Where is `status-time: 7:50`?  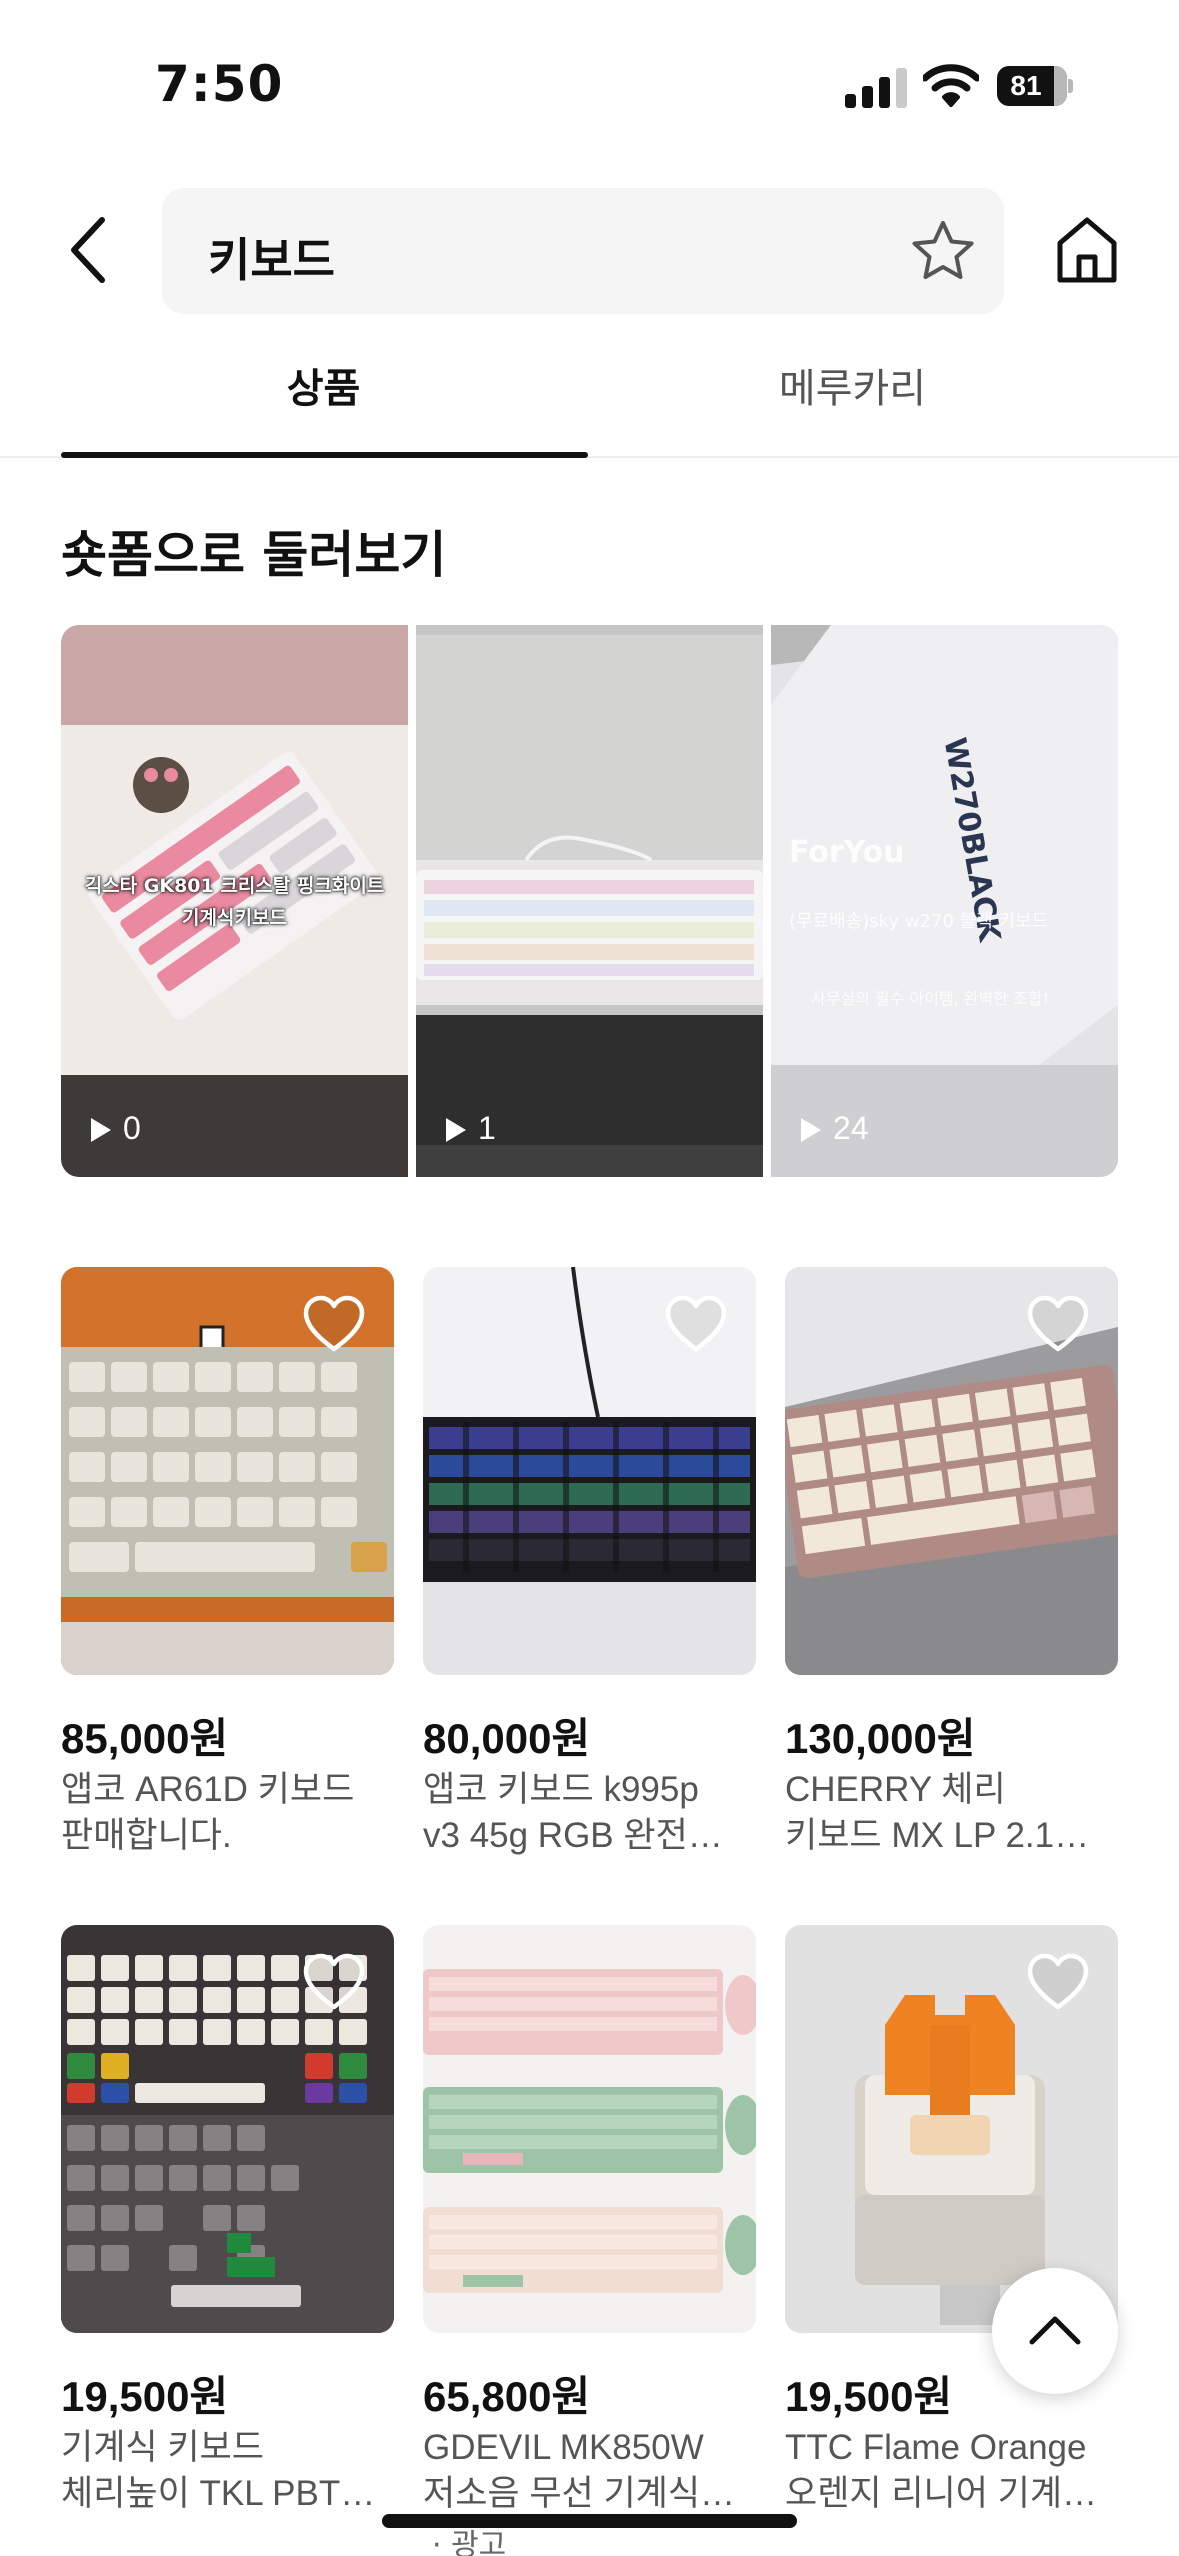 status-time: 7:50 is located at coordinates (219, 84).